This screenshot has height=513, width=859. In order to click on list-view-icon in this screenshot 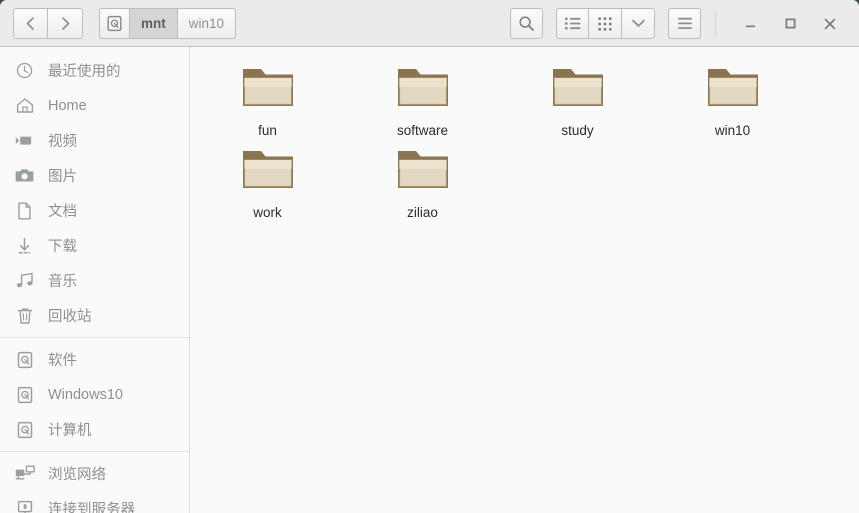, I will do `click(572, 23)`.